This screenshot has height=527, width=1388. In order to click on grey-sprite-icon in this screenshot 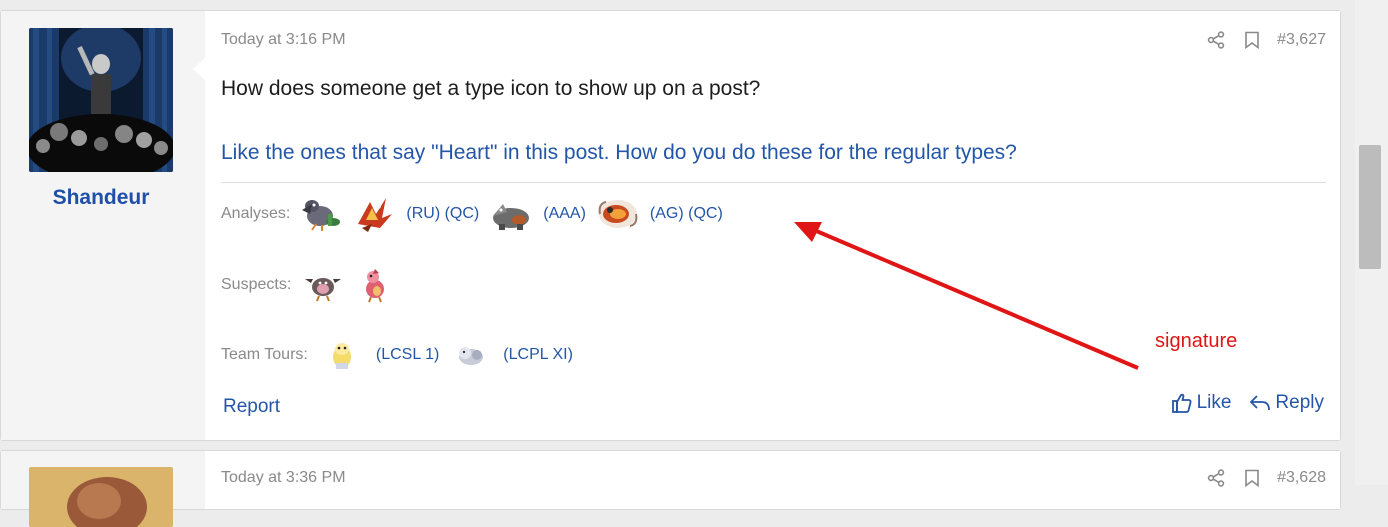, I will do `click(471, 355)`.